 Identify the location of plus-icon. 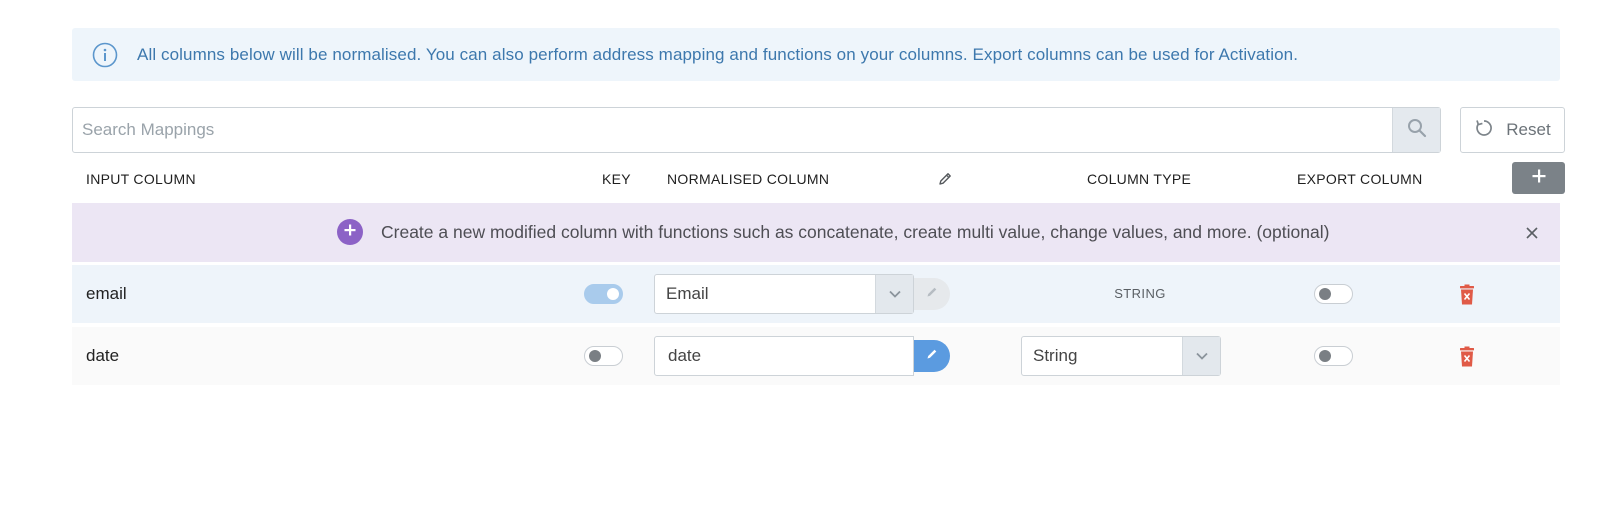
(1539, 178).